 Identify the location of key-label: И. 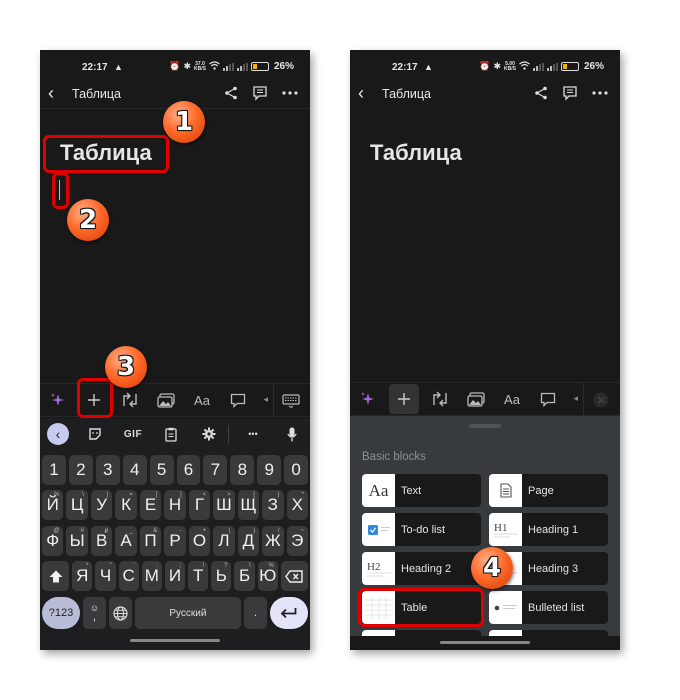
(175, 575).